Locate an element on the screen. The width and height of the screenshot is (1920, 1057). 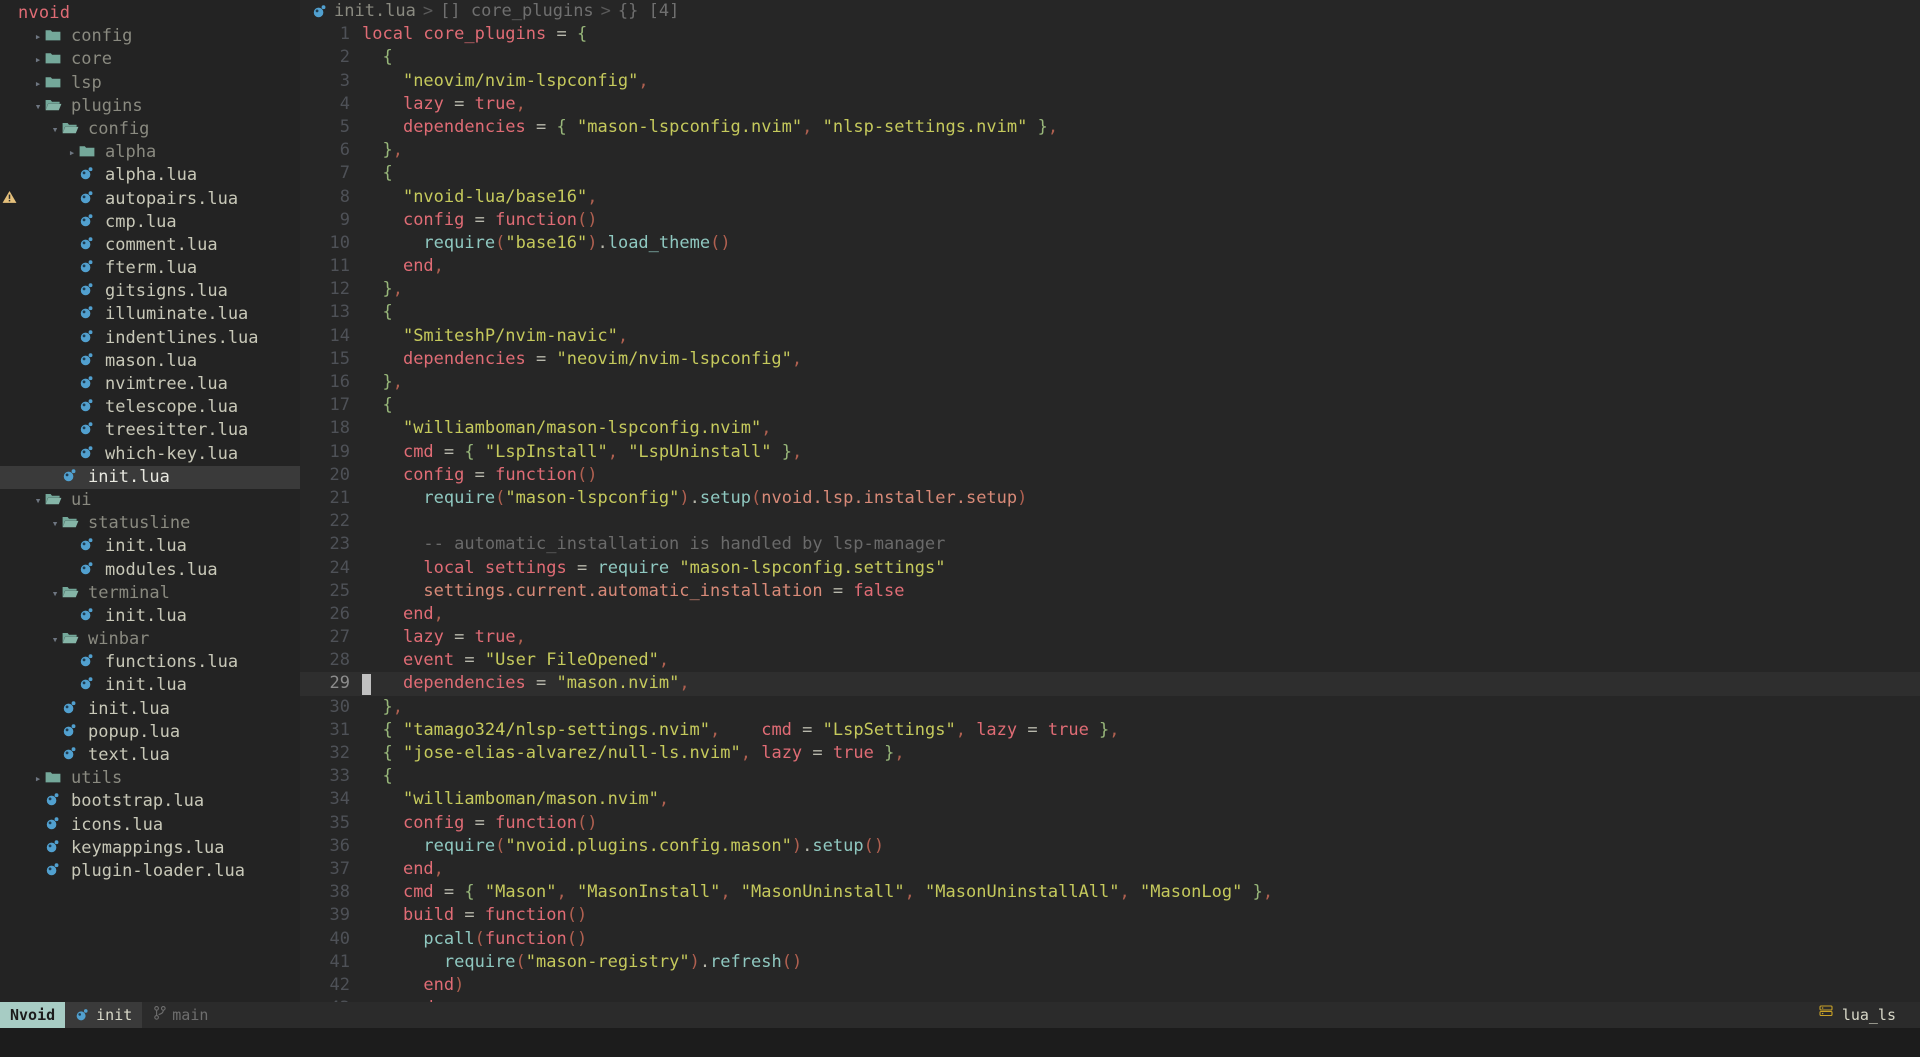
code-line-18: 18 "williamboman/mason-lspconfig.nvim", is located at coordinates (1110, 428).